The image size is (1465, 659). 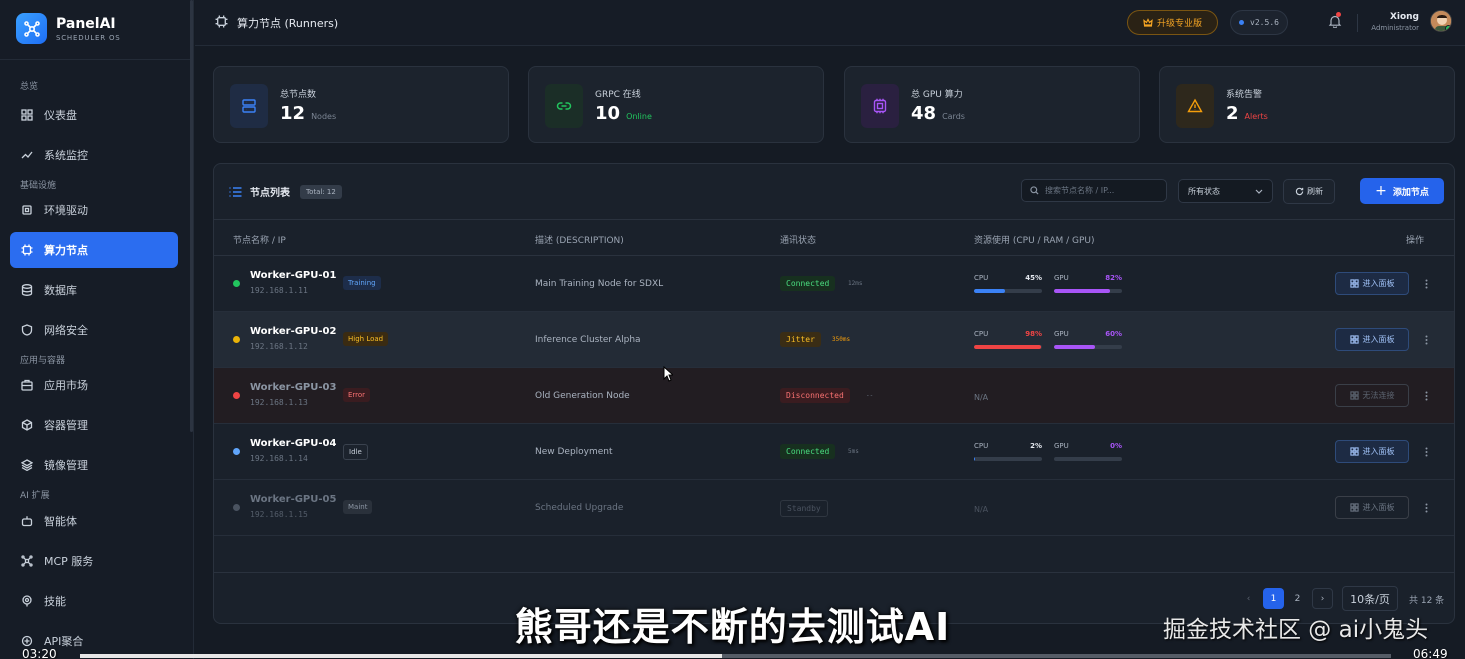 What do you see at coordinates (94, 465) in the screenshot?
I see `sidebar-item-images: 镜像管理` at bounding box center [94, 465].